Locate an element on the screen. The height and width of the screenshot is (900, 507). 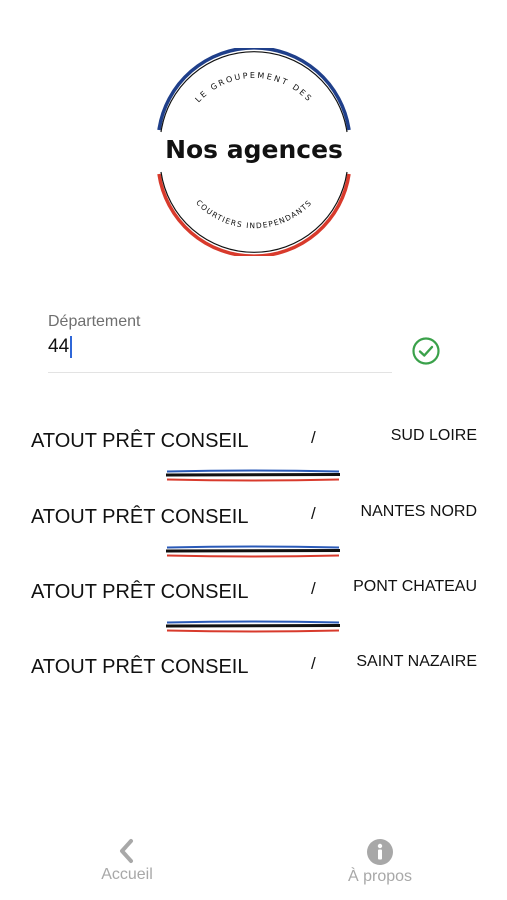
department-label: Département is located at coordinates (94, 321).